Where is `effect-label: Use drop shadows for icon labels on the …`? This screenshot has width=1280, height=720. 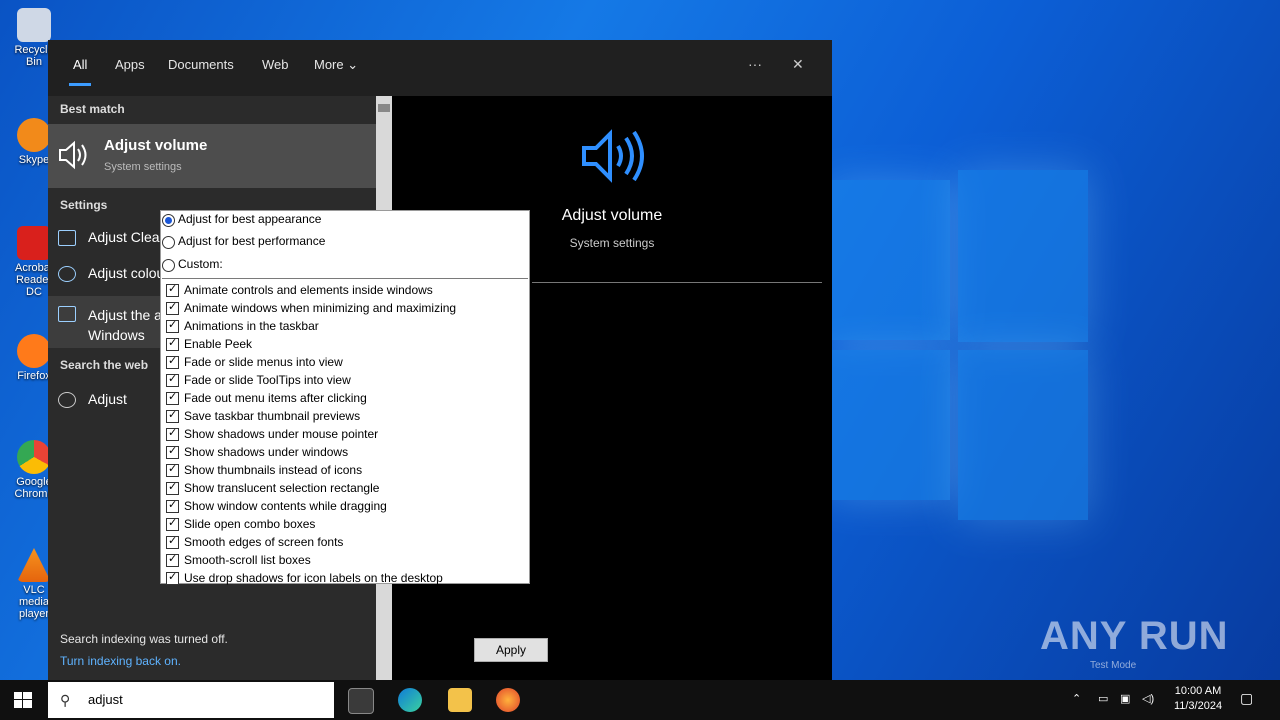
effect-label: Use drop shadows for icon labels on the … is located at coordinates (313, 578).